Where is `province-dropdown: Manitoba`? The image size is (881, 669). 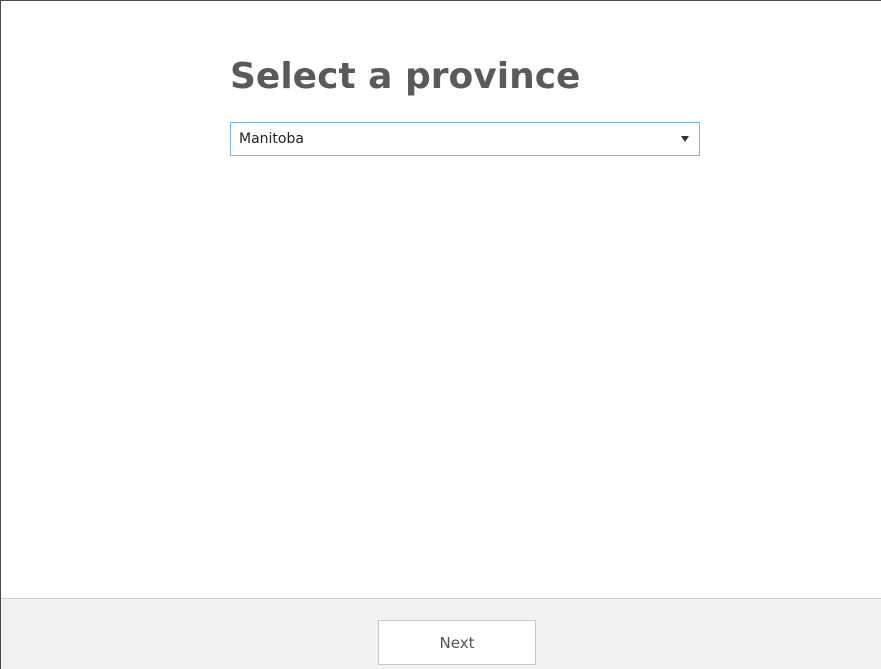
province-dropdown: Manitoba is located at coordinates (465, 139).